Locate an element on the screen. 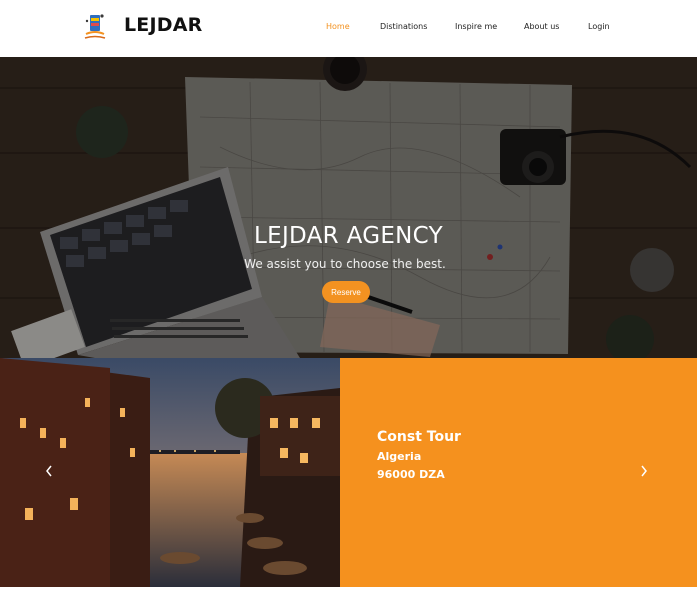  hero-subtitle: We assist you to choose the best. is located at coordinates (345, 264).